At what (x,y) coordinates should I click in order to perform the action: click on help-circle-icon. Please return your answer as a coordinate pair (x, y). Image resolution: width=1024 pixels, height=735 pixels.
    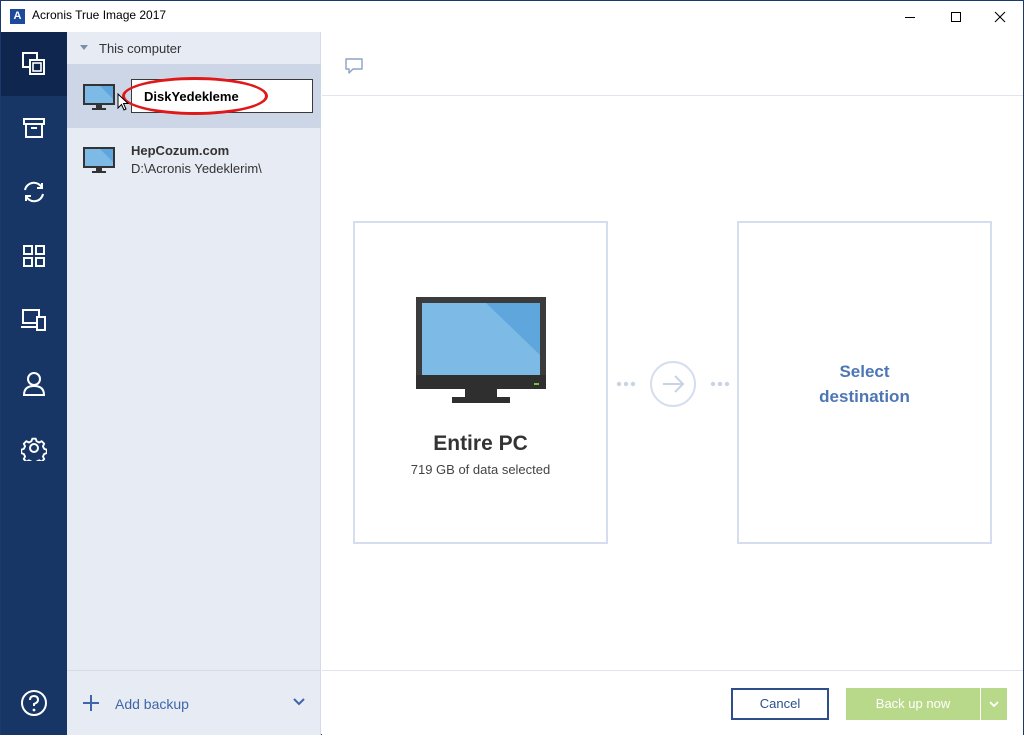
    Looking at the image, I should click on (34, 703).